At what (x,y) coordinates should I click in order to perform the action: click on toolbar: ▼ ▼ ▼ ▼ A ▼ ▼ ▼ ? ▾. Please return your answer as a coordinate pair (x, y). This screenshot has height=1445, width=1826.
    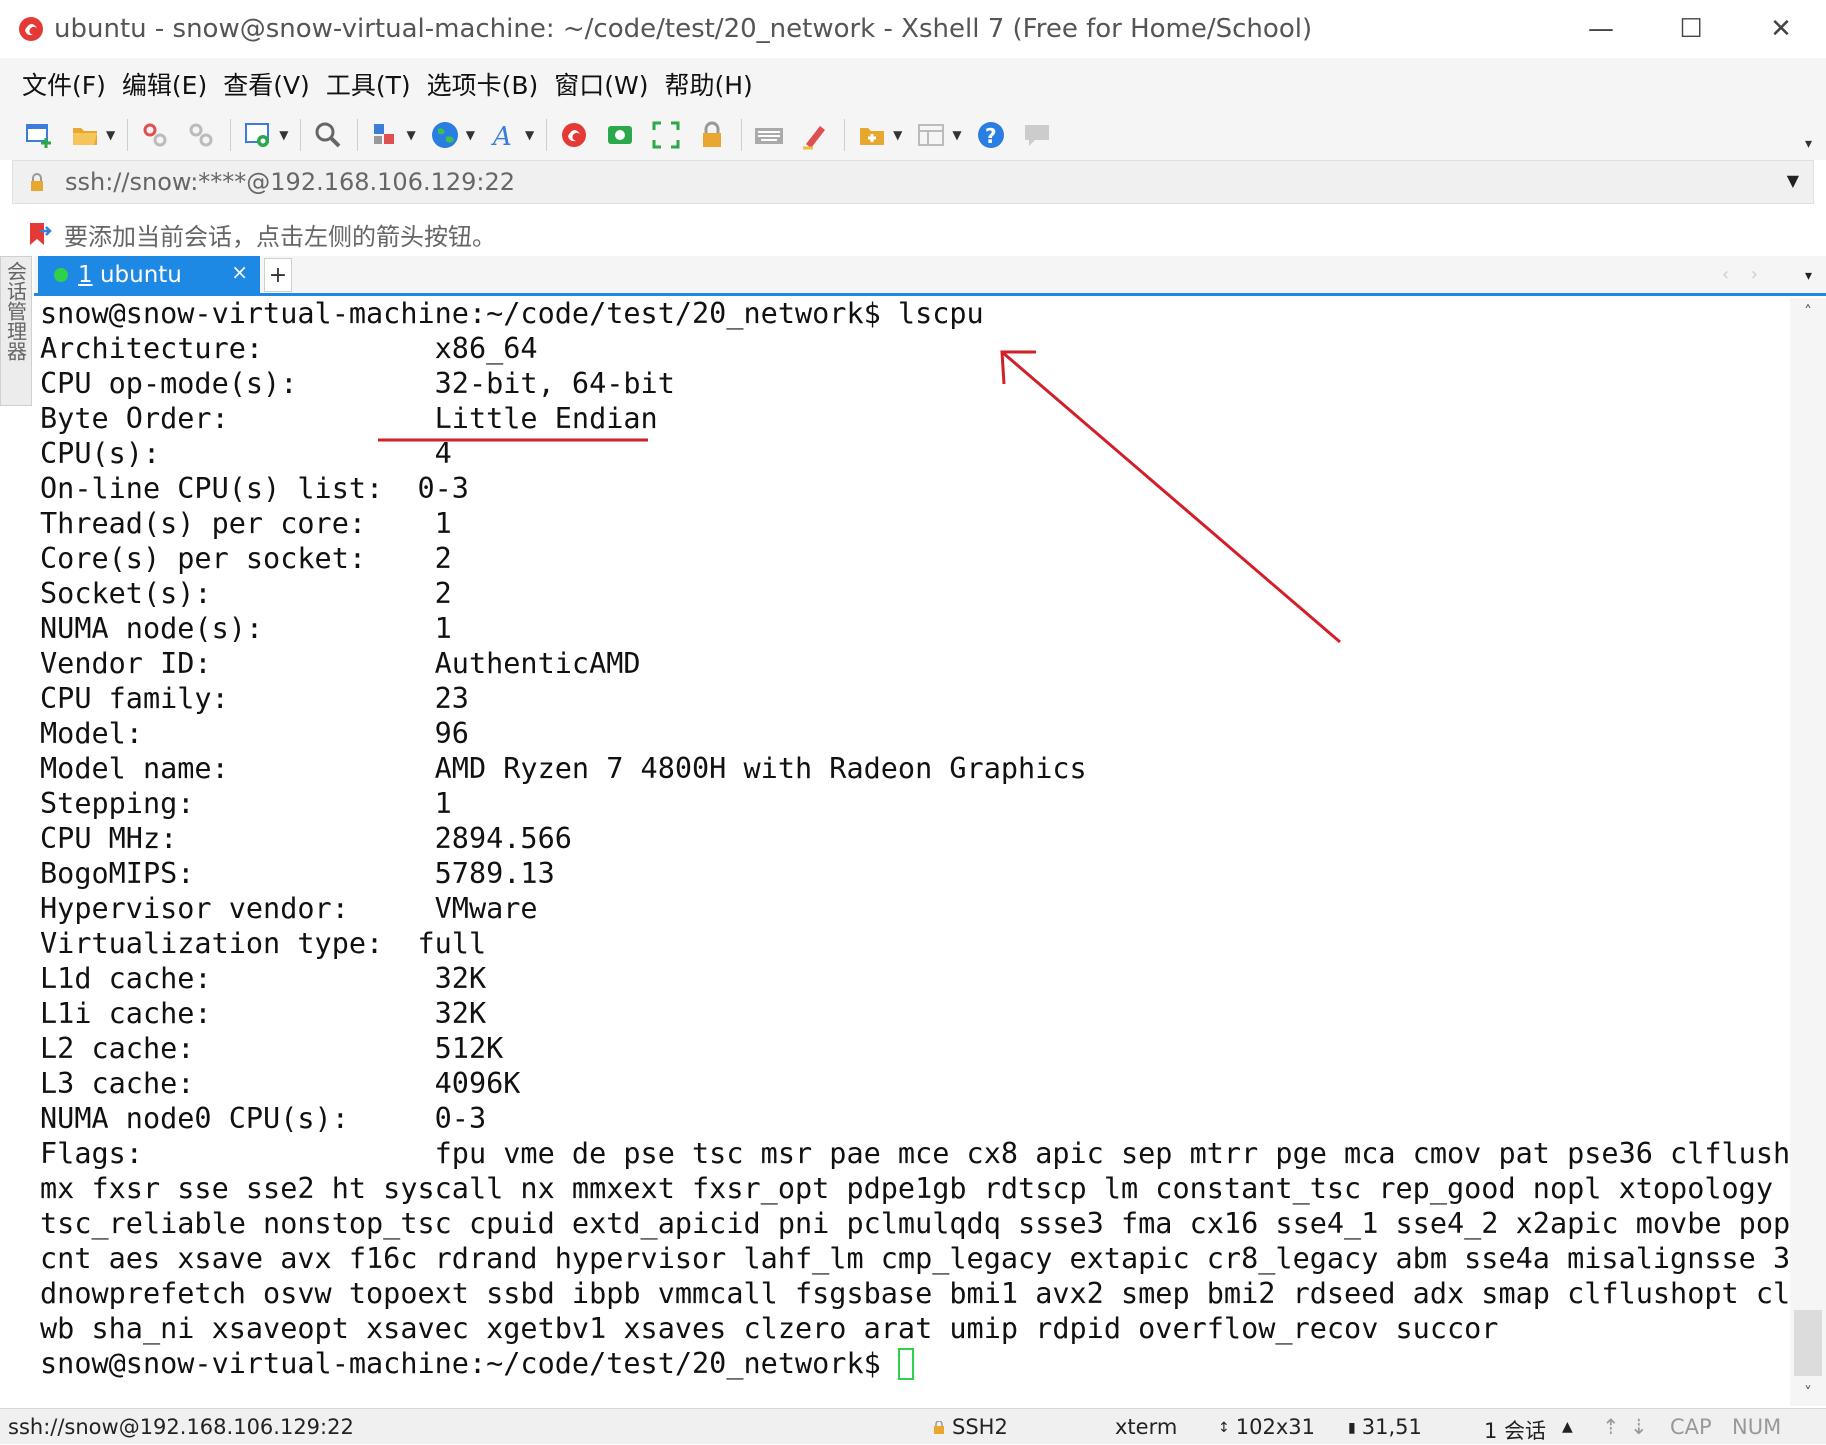
    Looking at the image, I should click on (913, 135).